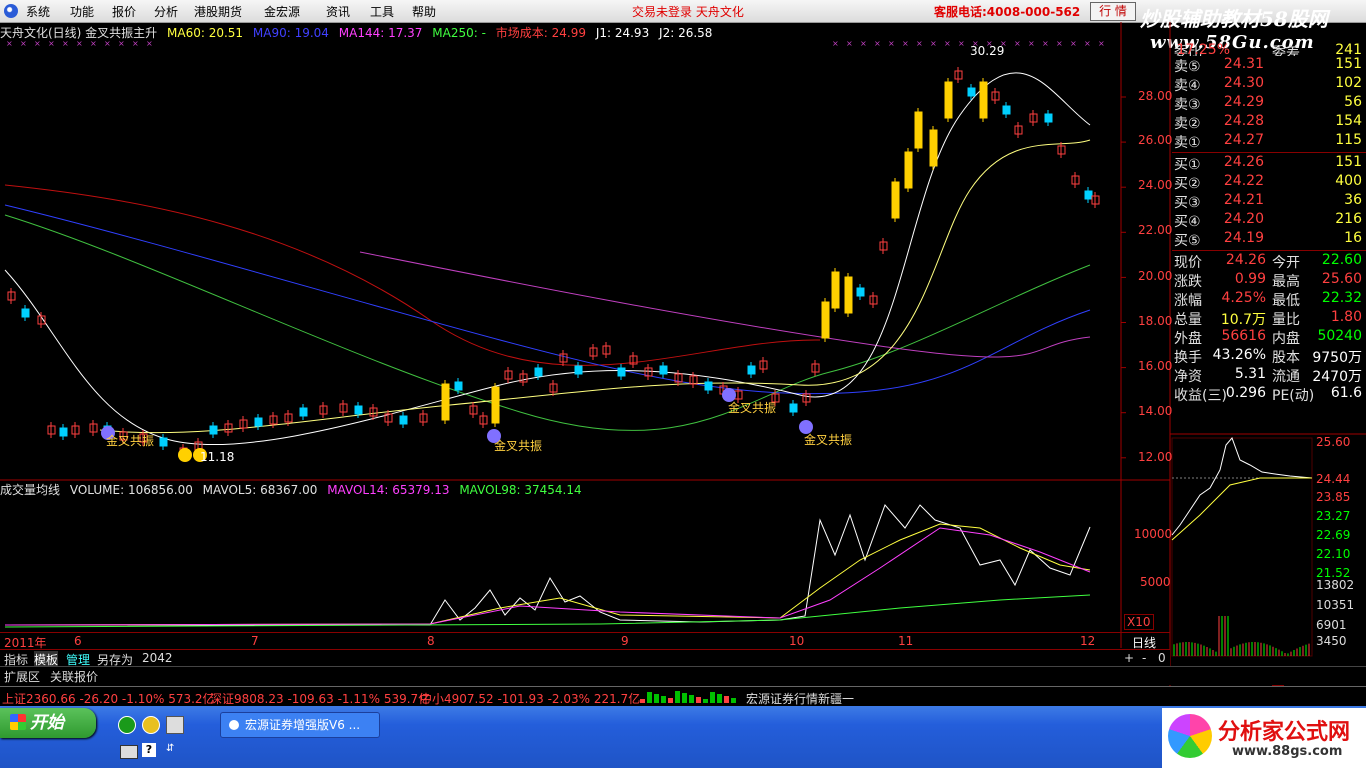 The height and width of the screenshot is (768, 1366). What do you see at coordinates (828, 440) in the screenshot?
I see `signal-label-4: 金叉共振` at bounding box center [828, 440].